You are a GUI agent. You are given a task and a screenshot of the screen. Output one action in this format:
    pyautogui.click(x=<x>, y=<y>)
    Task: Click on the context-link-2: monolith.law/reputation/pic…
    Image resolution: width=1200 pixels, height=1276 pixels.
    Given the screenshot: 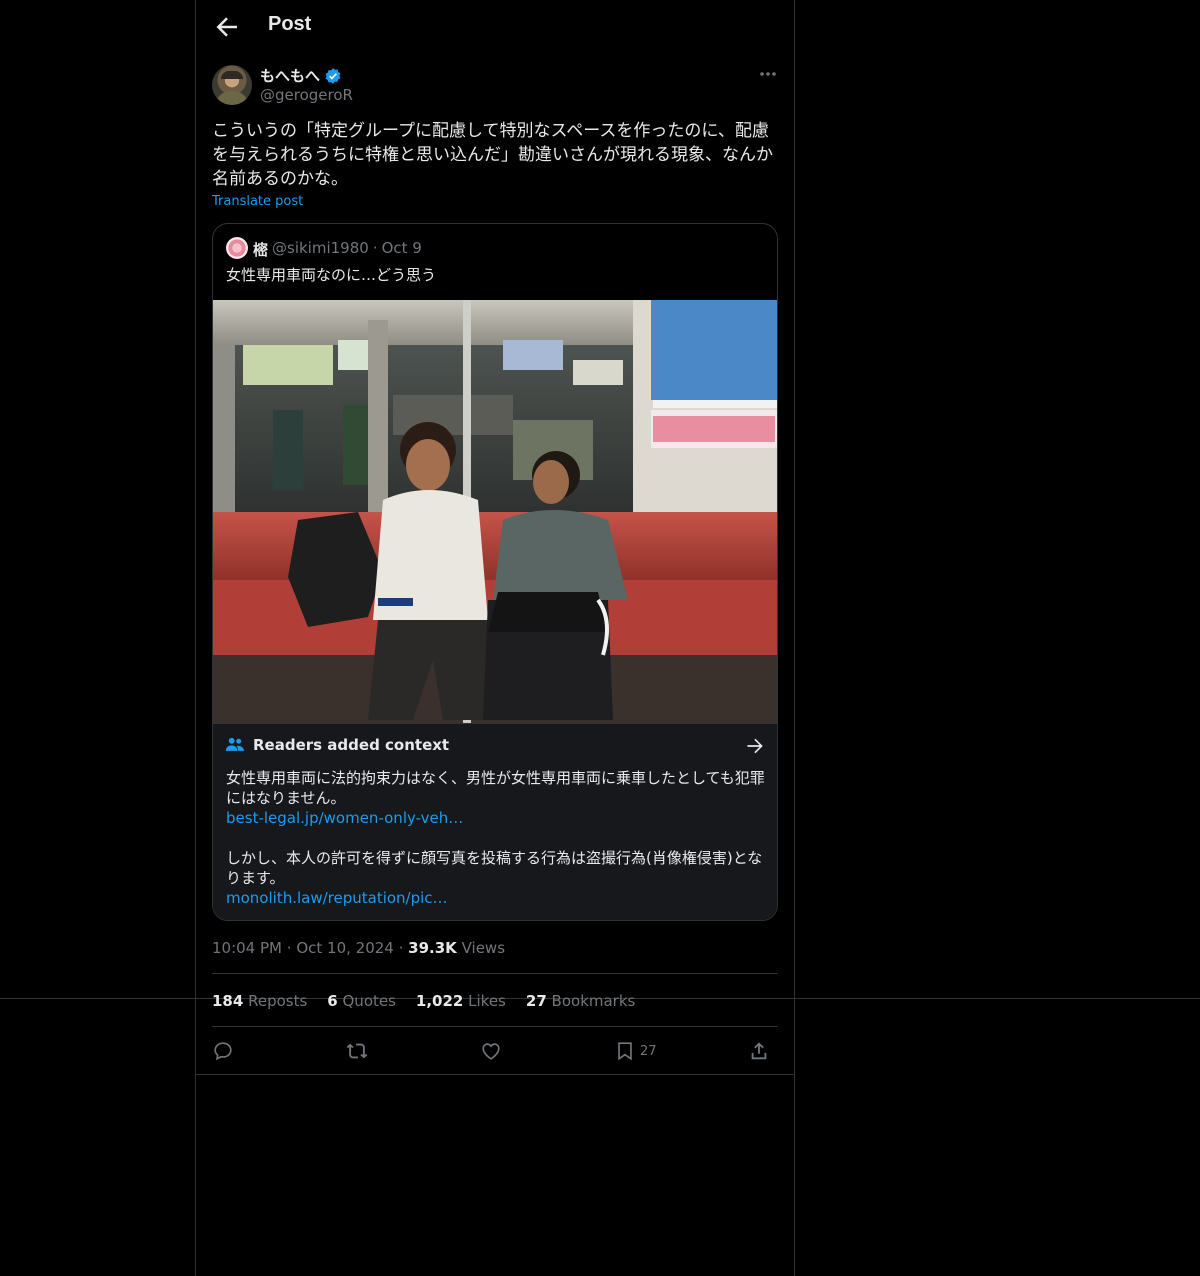 What is the action you would take?
    pyautogui.click(x=337, y=898)
    